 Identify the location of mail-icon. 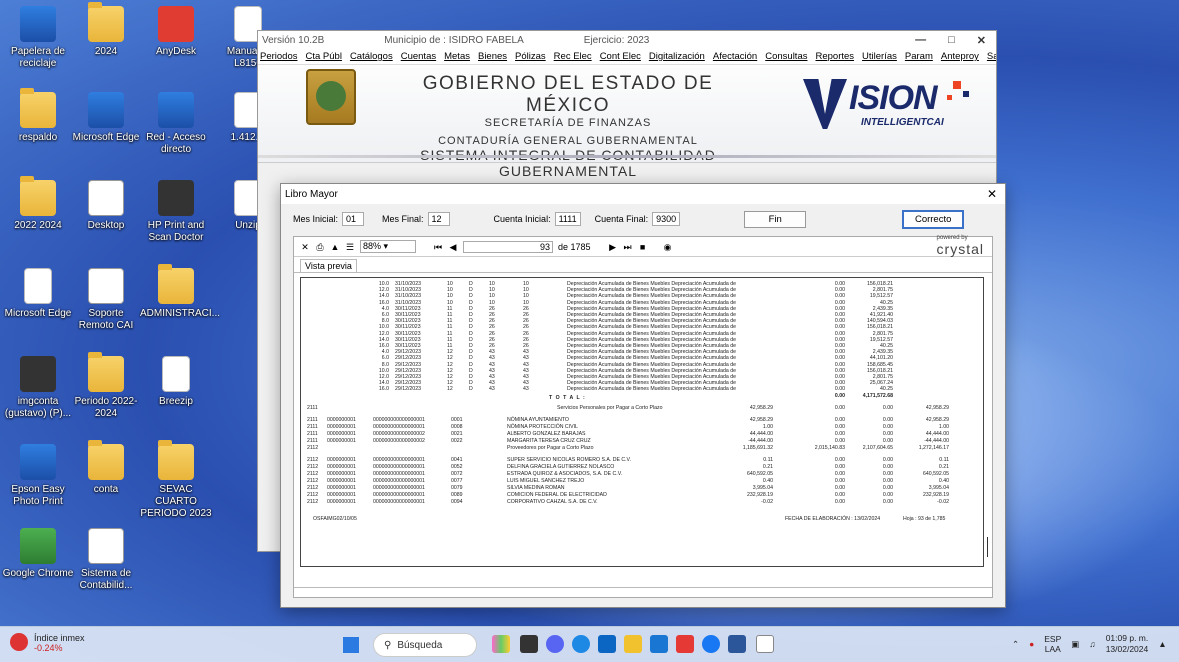
(659, 644).